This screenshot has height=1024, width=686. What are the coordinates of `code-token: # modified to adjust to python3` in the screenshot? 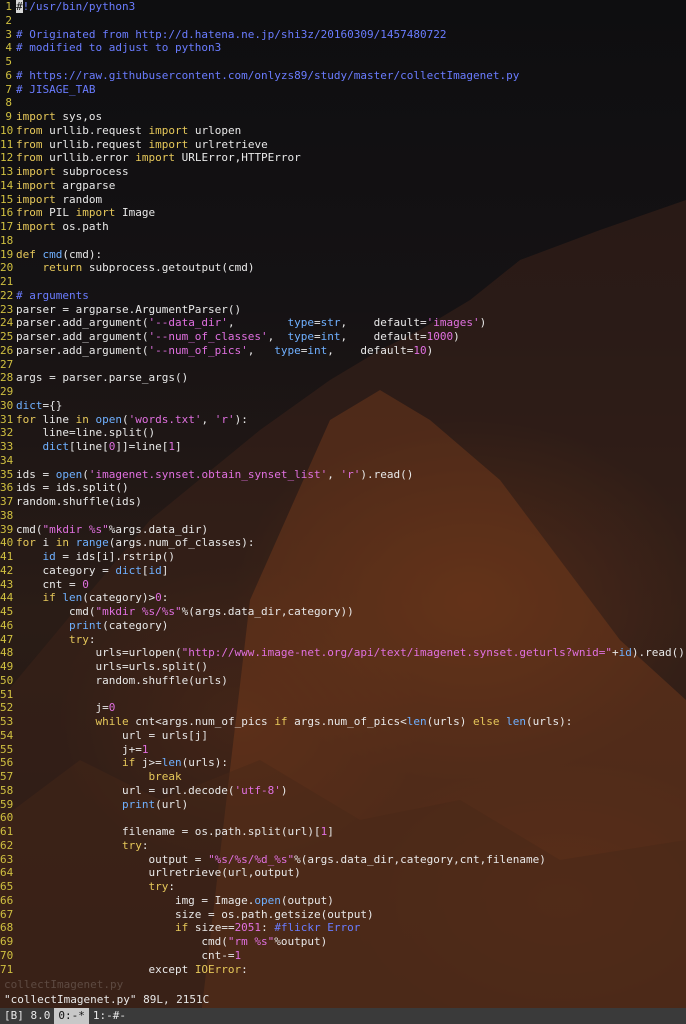 It's located at (119, 48).